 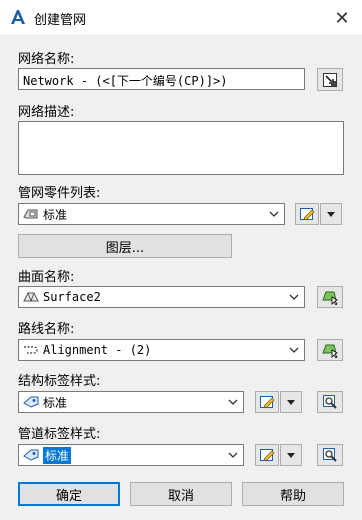 What do you see at coordinates (46, 112) in the screenshot?
I see `network-description-label: 网络描述:` at bounding box center [46, 112].